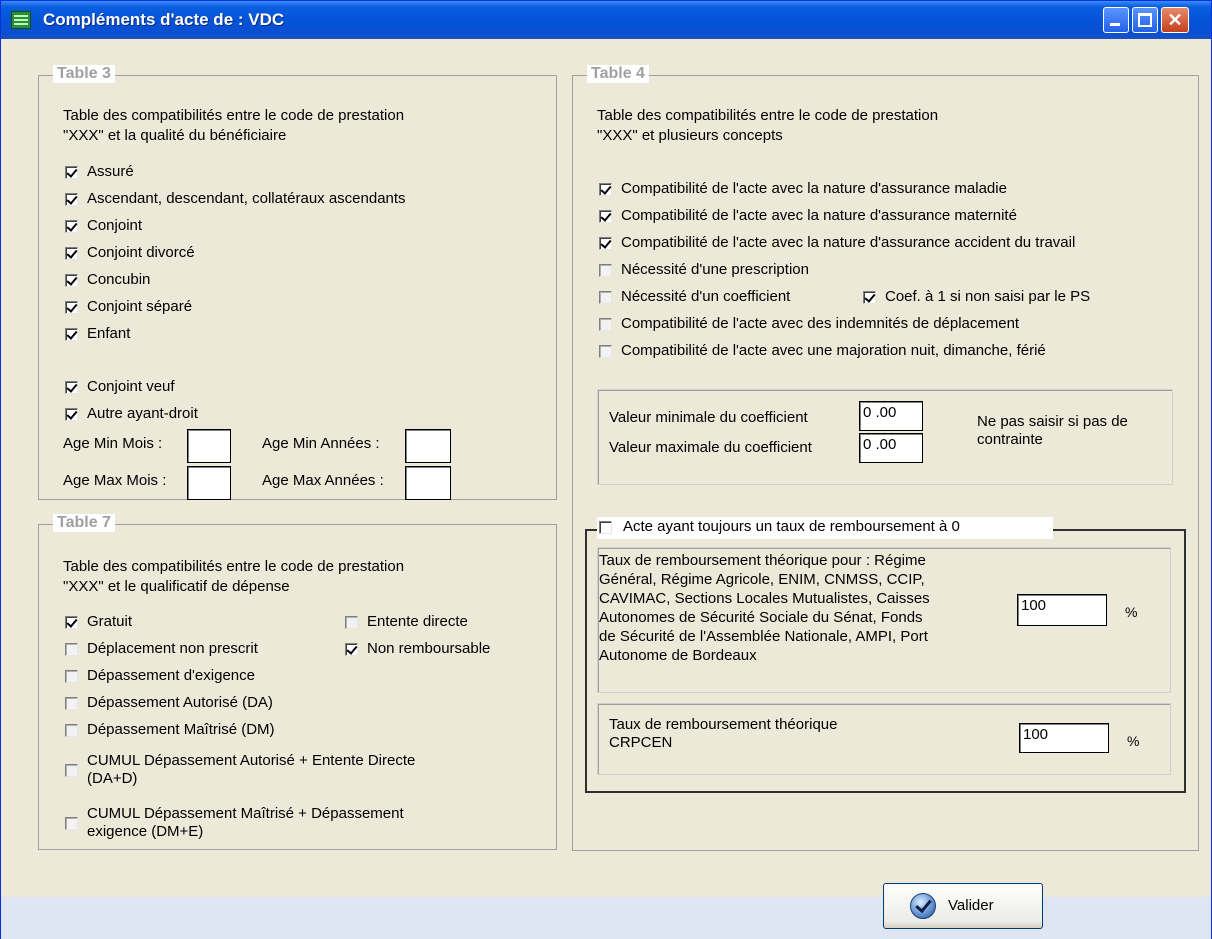  What do you see at coordinates (605, 216) in the screenshot?
I see `table4-item-1-checkbox` at bounding box center [605, 216].